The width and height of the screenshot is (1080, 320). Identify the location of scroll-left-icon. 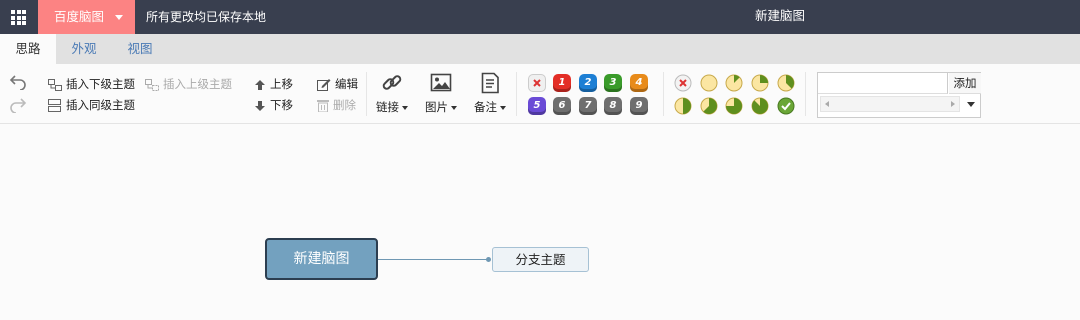
(827, 104).